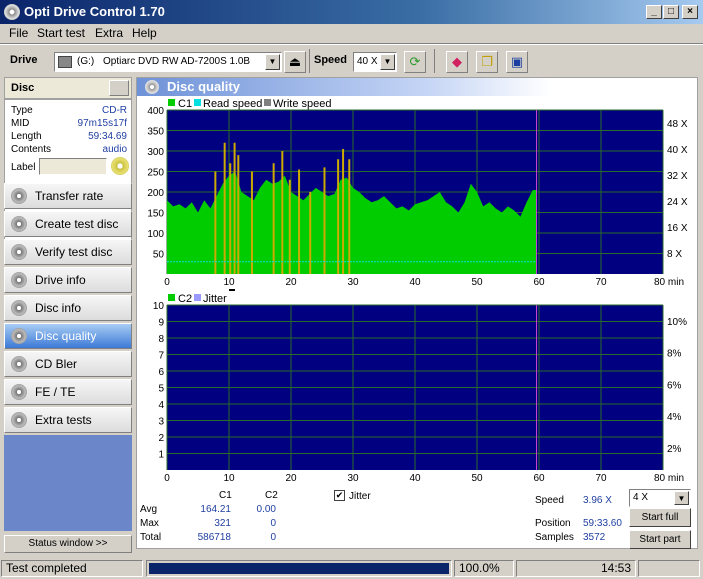 This screenshot has height=579, width=703. Describe the element at coordinates (63, 420) in the screenshot. I see `nav-label: Extra tests` at that location.